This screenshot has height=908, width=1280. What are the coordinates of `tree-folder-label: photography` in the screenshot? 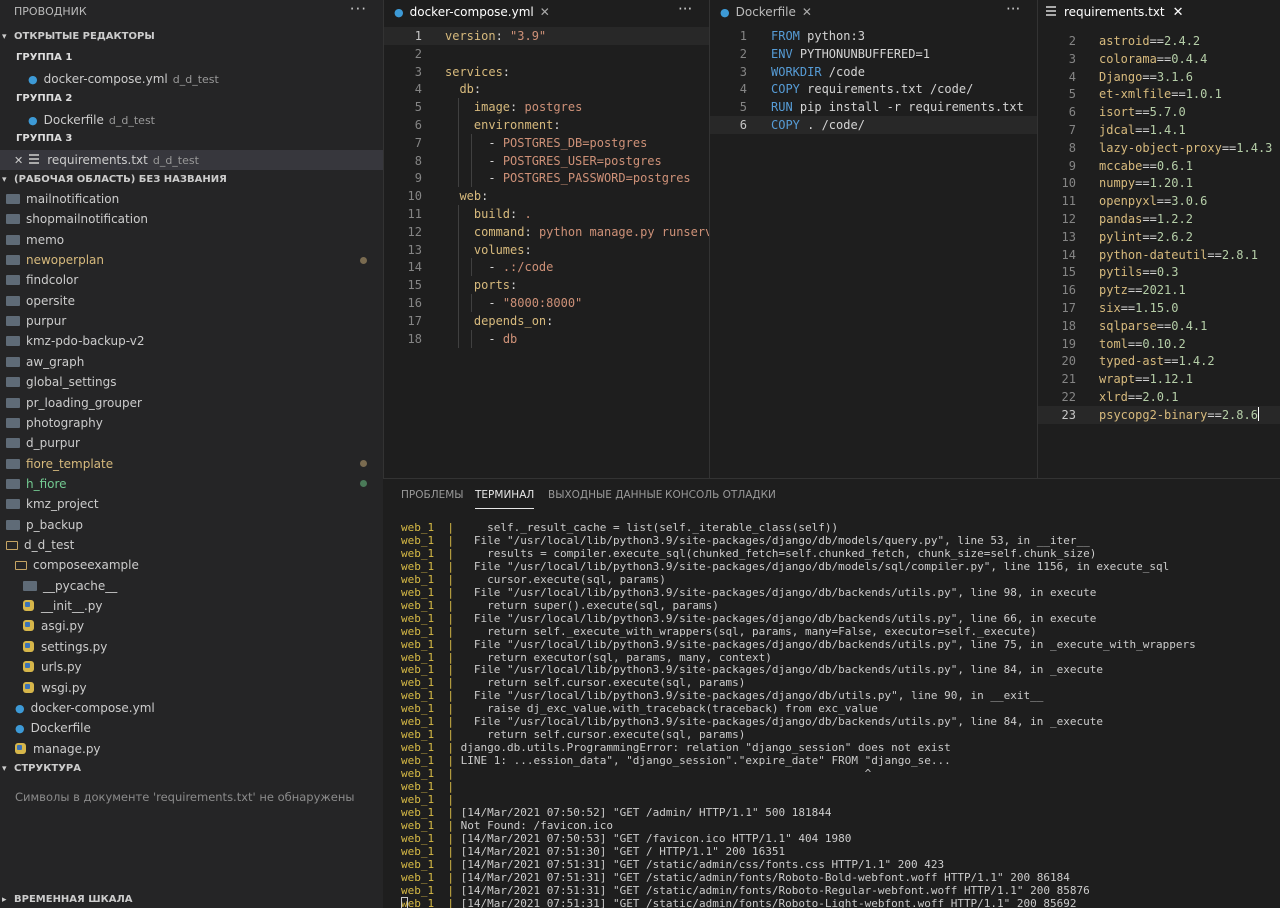 It's located at (64, 422).